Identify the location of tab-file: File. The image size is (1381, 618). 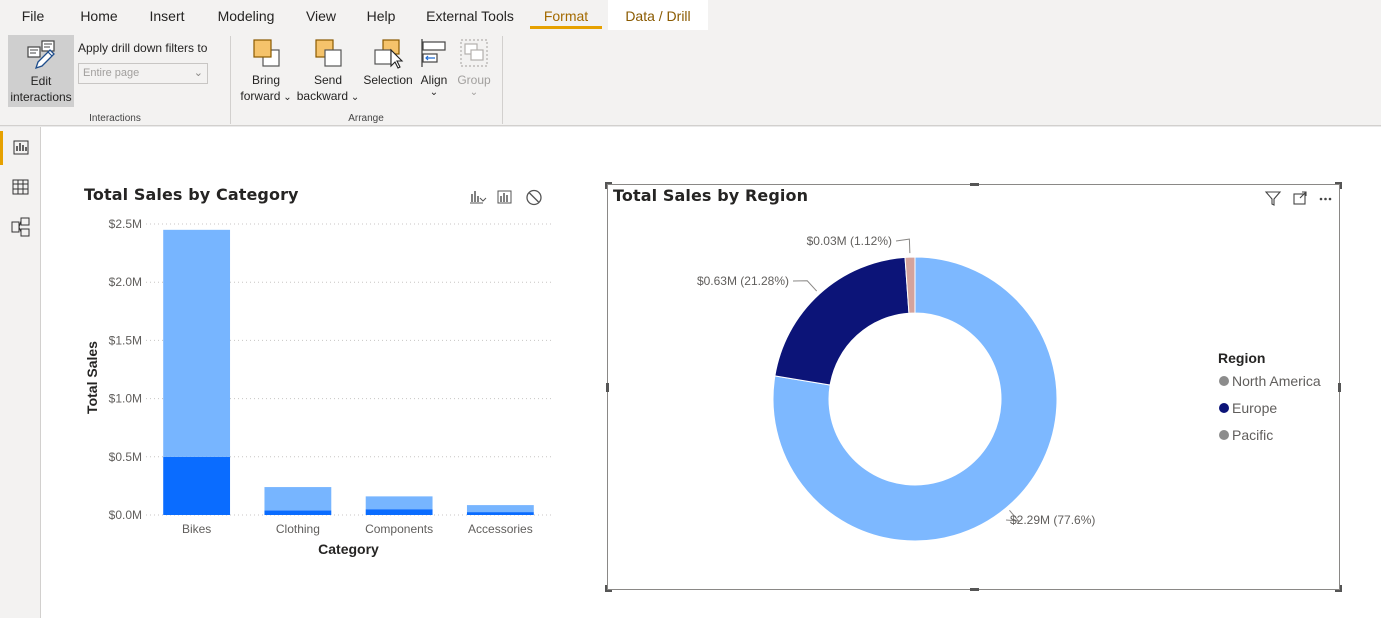
(33, 15).